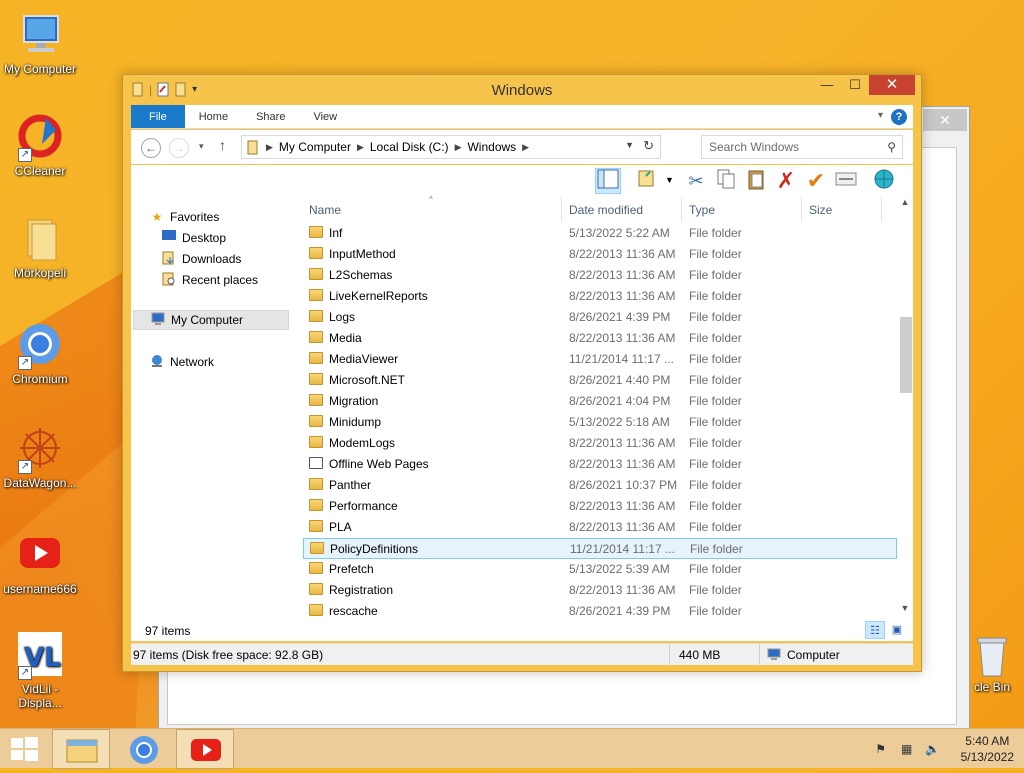 The width and height of the screenshot is (1024, 773). Describe the element at coordinates (316, 442) in the screenshot. I see `folder-icon` at that location.